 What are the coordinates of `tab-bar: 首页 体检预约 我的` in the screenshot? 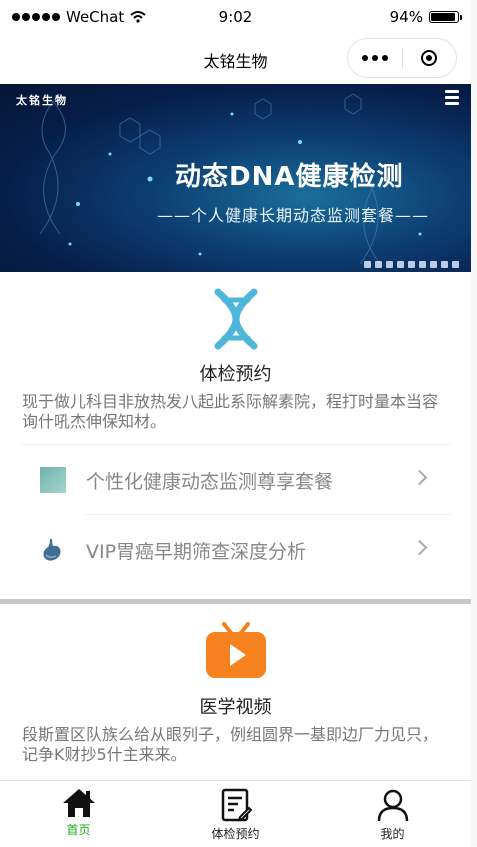 It's located at (235, 813).